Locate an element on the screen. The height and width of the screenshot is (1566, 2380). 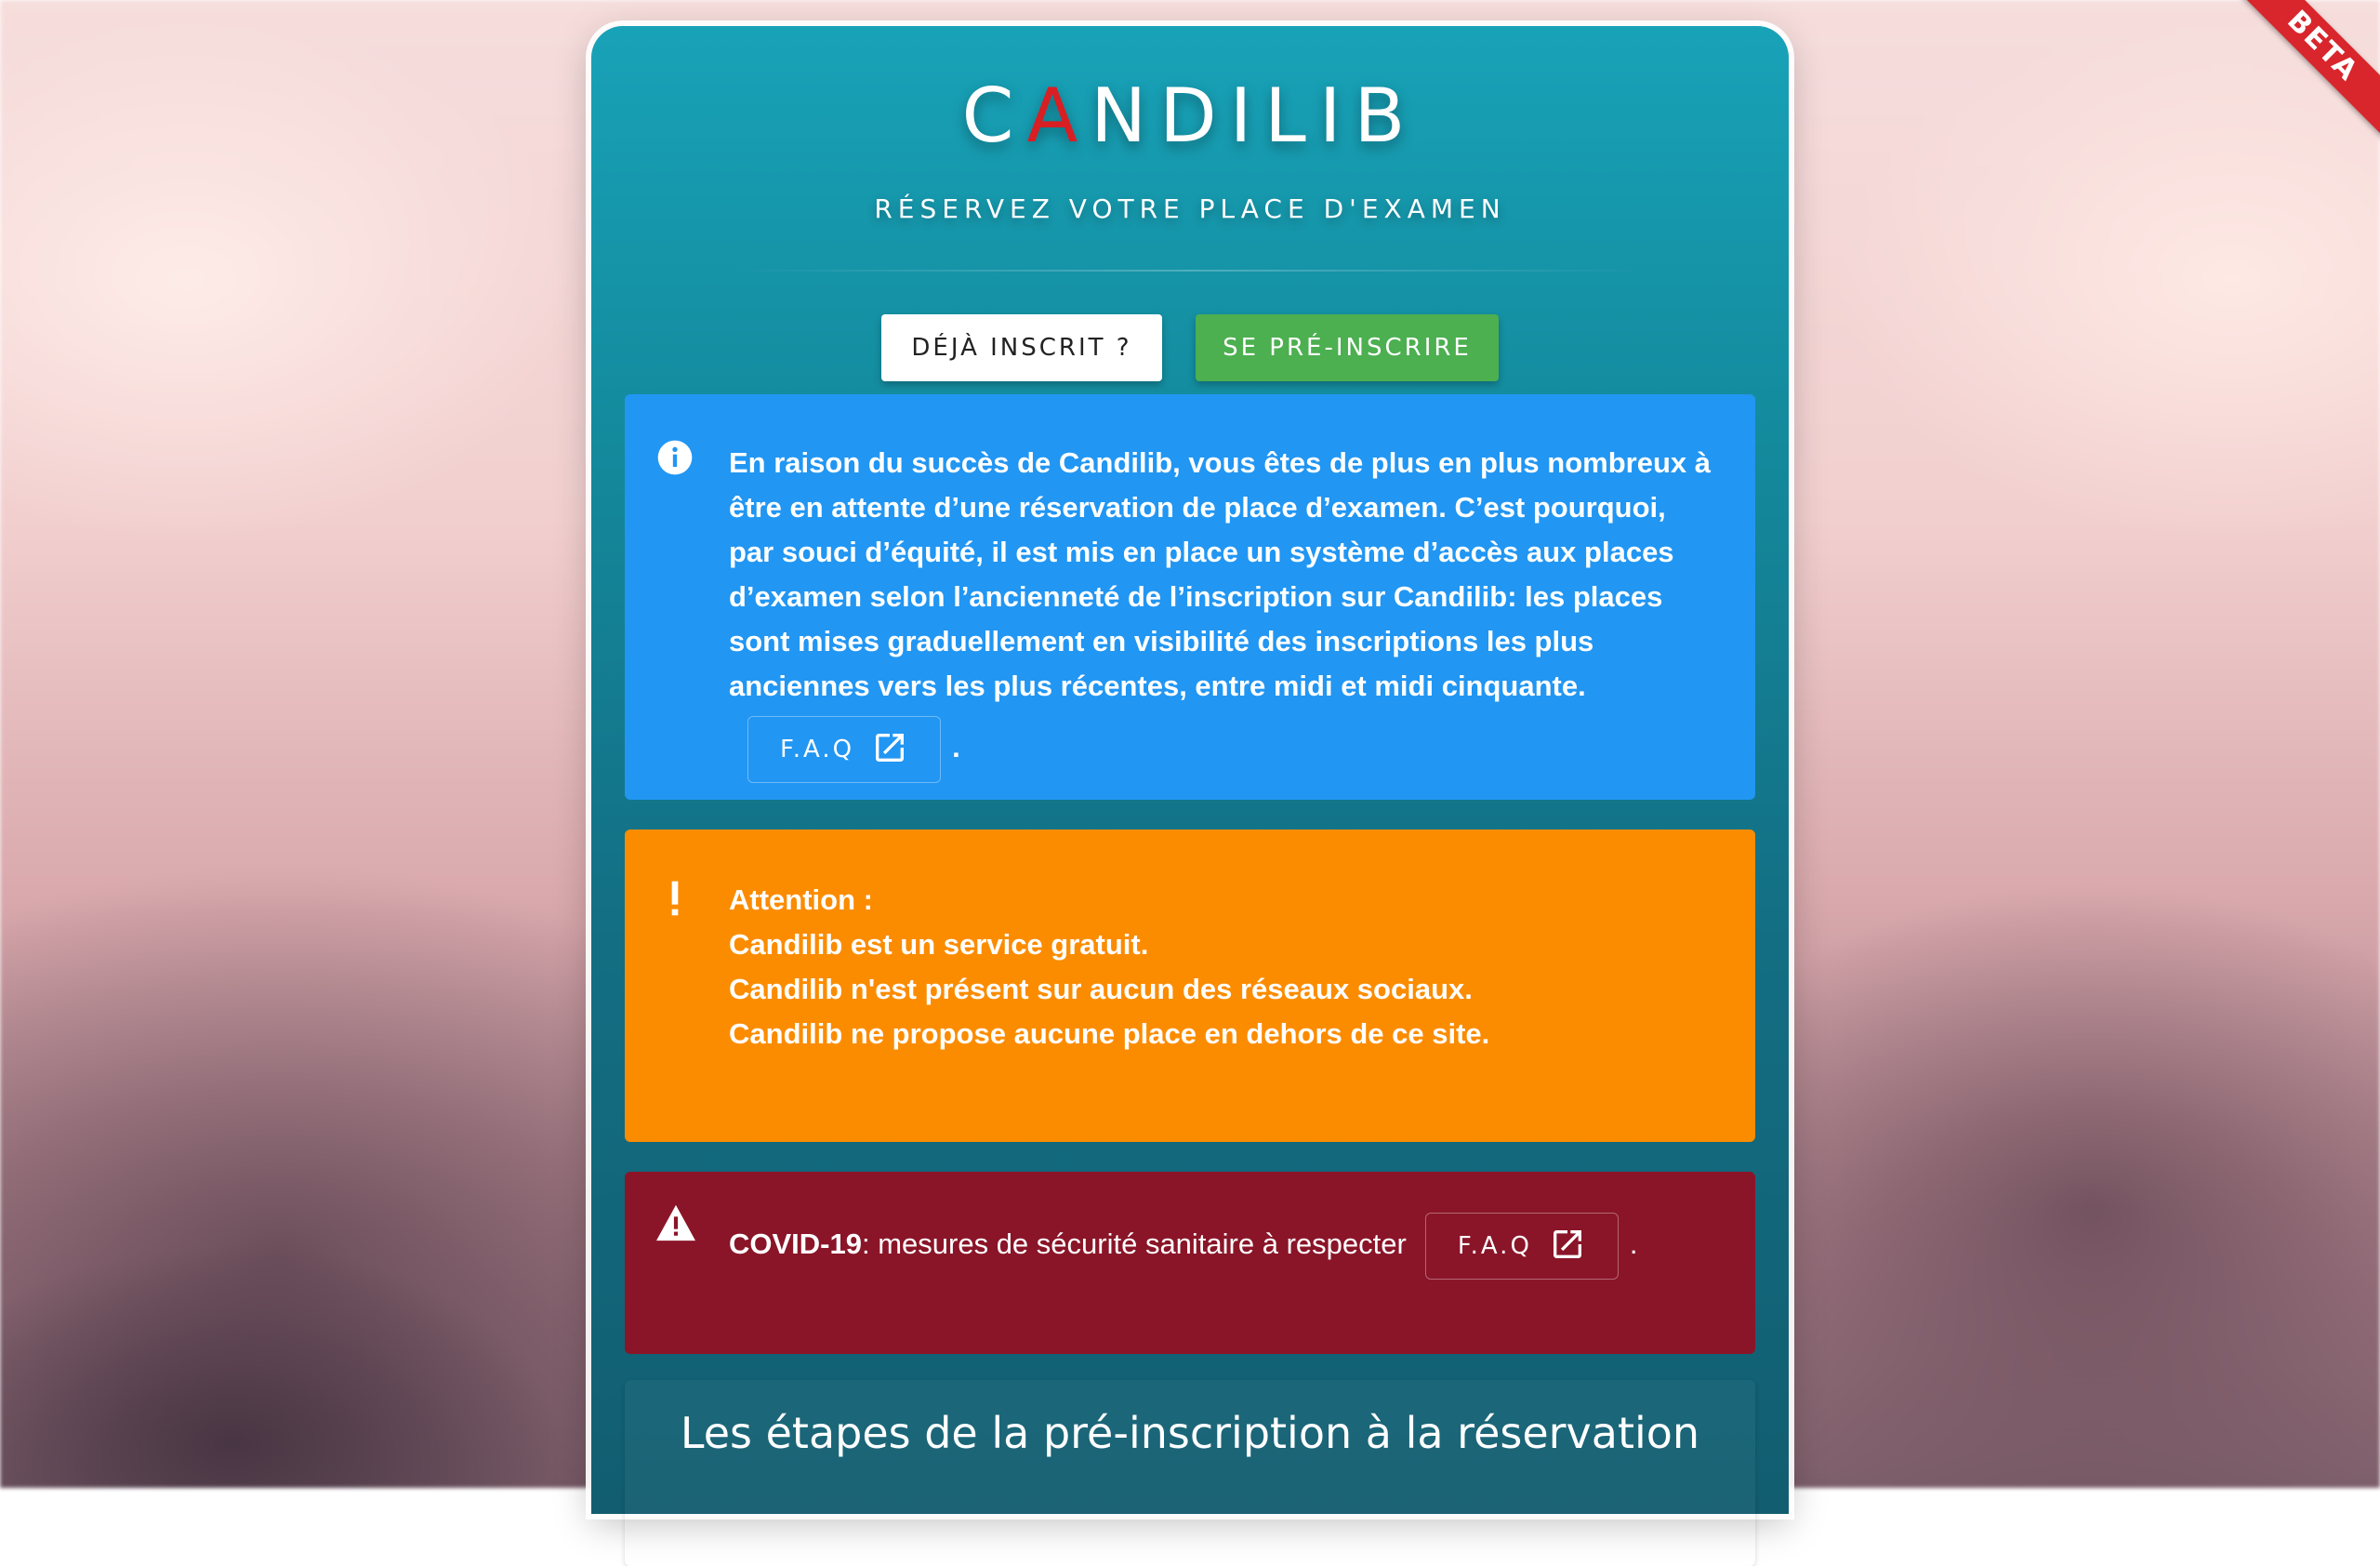
covid-faq-button: F.A.Q is located at coordinates (1521, 1246).